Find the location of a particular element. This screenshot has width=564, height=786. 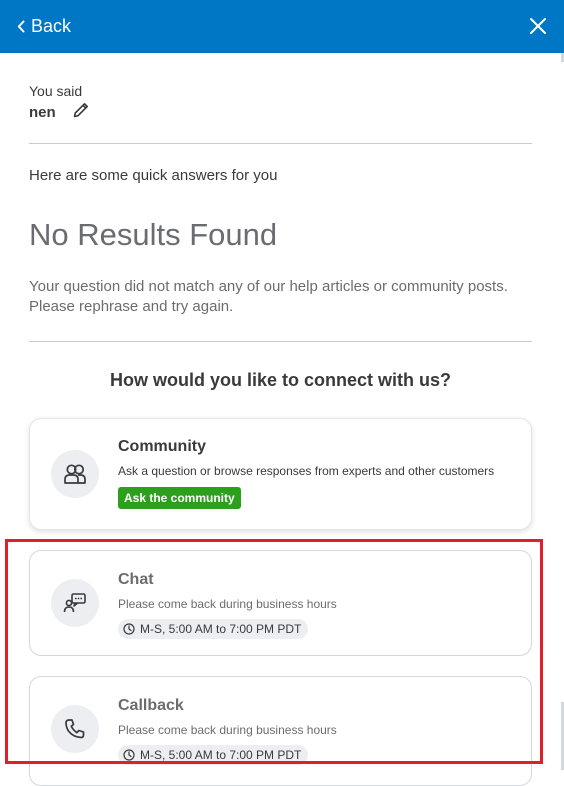

callback-title: Callback is located at coordinates (151, 705).